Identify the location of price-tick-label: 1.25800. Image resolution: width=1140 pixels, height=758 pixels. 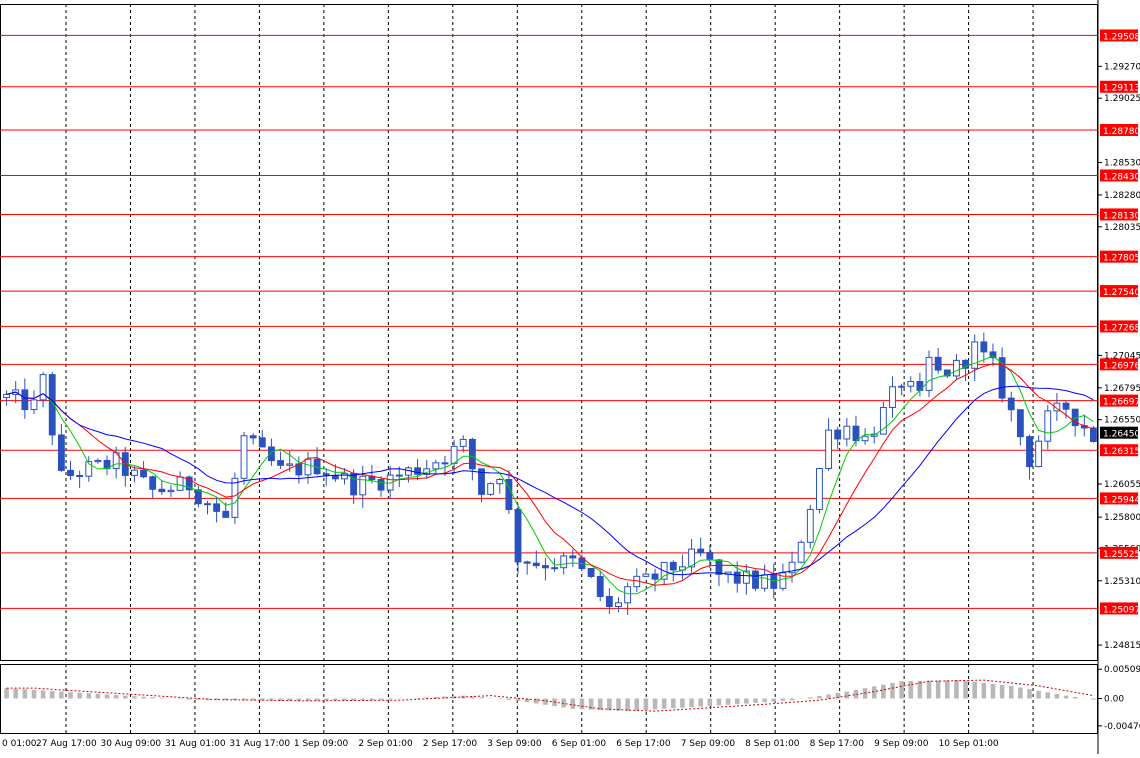
(1122, 518).